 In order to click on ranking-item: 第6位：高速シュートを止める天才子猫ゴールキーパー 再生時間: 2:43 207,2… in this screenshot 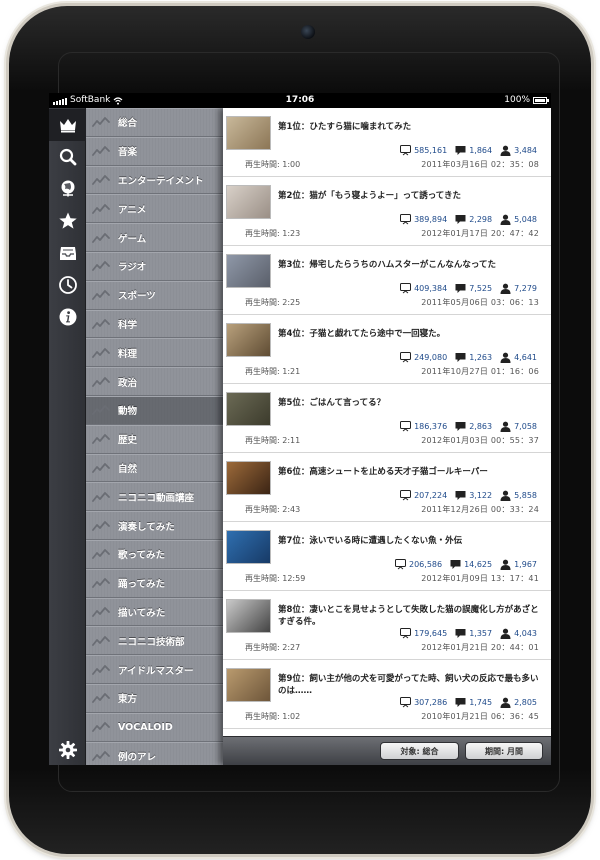, I will do `click(387, 487)`.